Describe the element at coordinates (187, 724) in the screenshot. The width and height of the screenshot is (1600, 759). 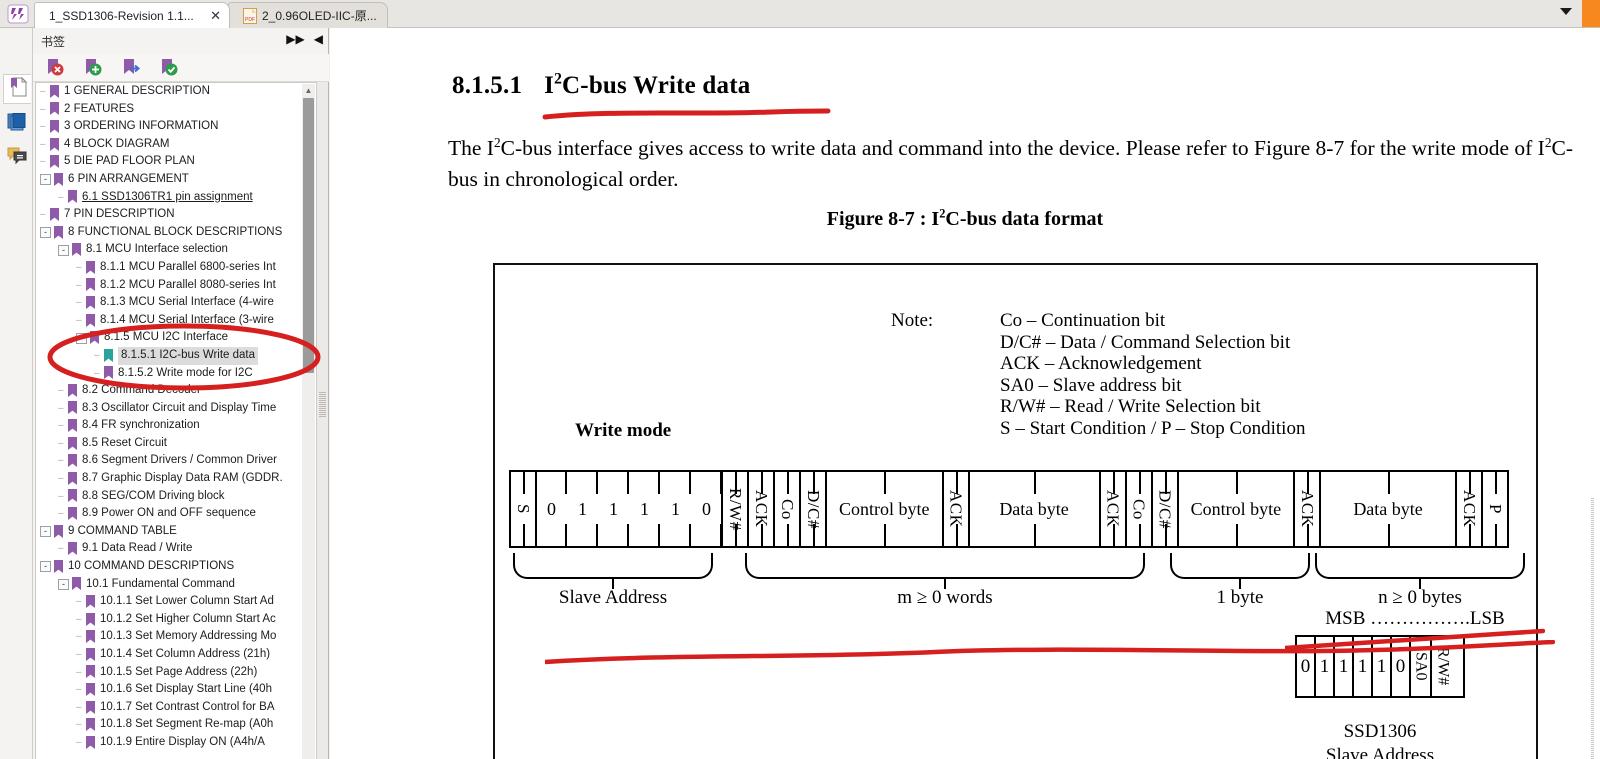
I see `bookmark-label: 10.1.8 Set Segment Re-map (A0h` at that location.